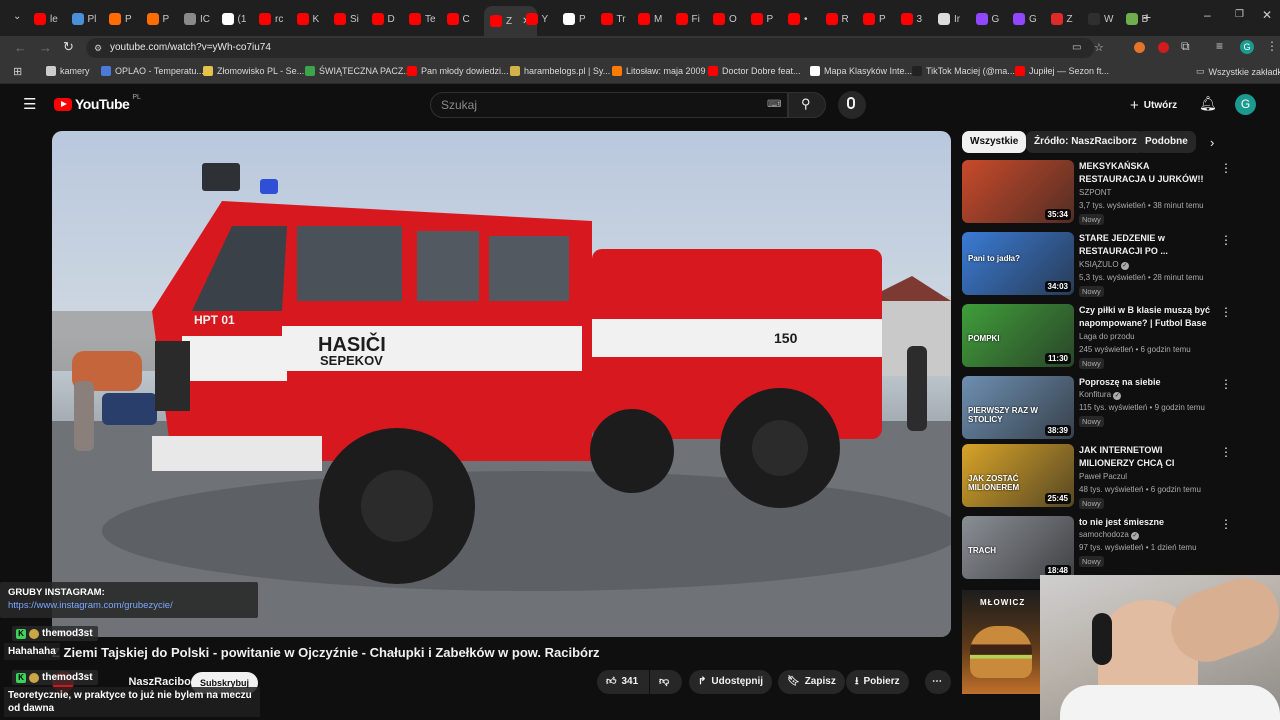 This screenshot has height=720, width=1280. What do you see at coordinates (595, 48) in the screenshot?
I see `address-bar: ⚙ youtube.com/watch?v=yWh-co7iu74 ▭ ☆` at bounding box center [595, 48].